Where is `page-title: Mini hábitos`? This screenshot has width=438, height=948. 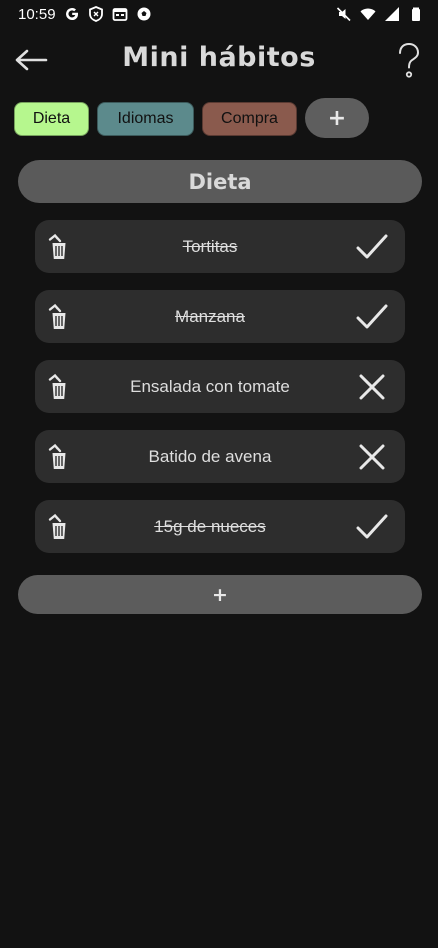
page-title: Mini hábitos is located at coordinates (219, 57).